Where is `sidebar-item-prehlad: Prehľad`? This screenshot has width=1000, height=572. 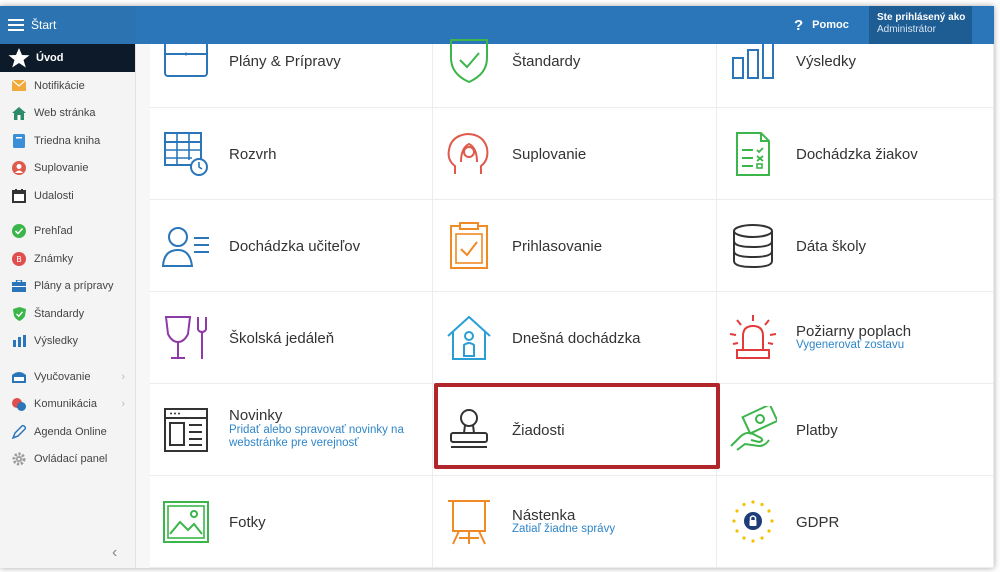 sidebar-item-prehlad: Prehľad is located at coordinates (67, 232).